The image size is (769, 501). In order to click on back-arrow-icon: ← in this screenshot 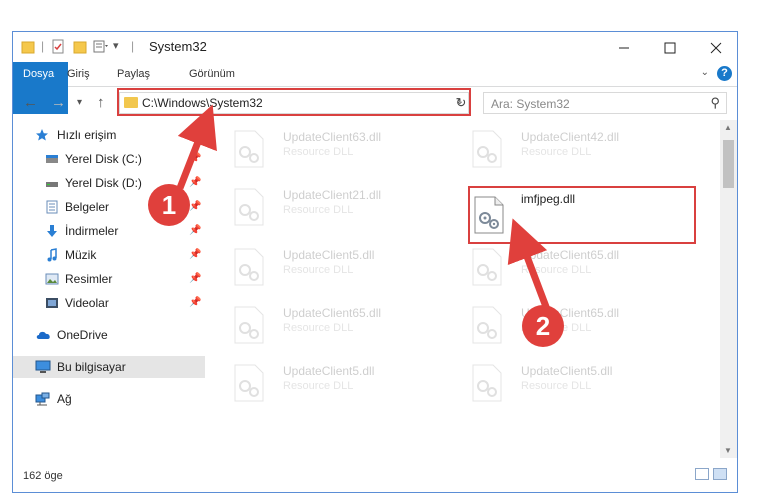, I will do `click(30, 102)`.